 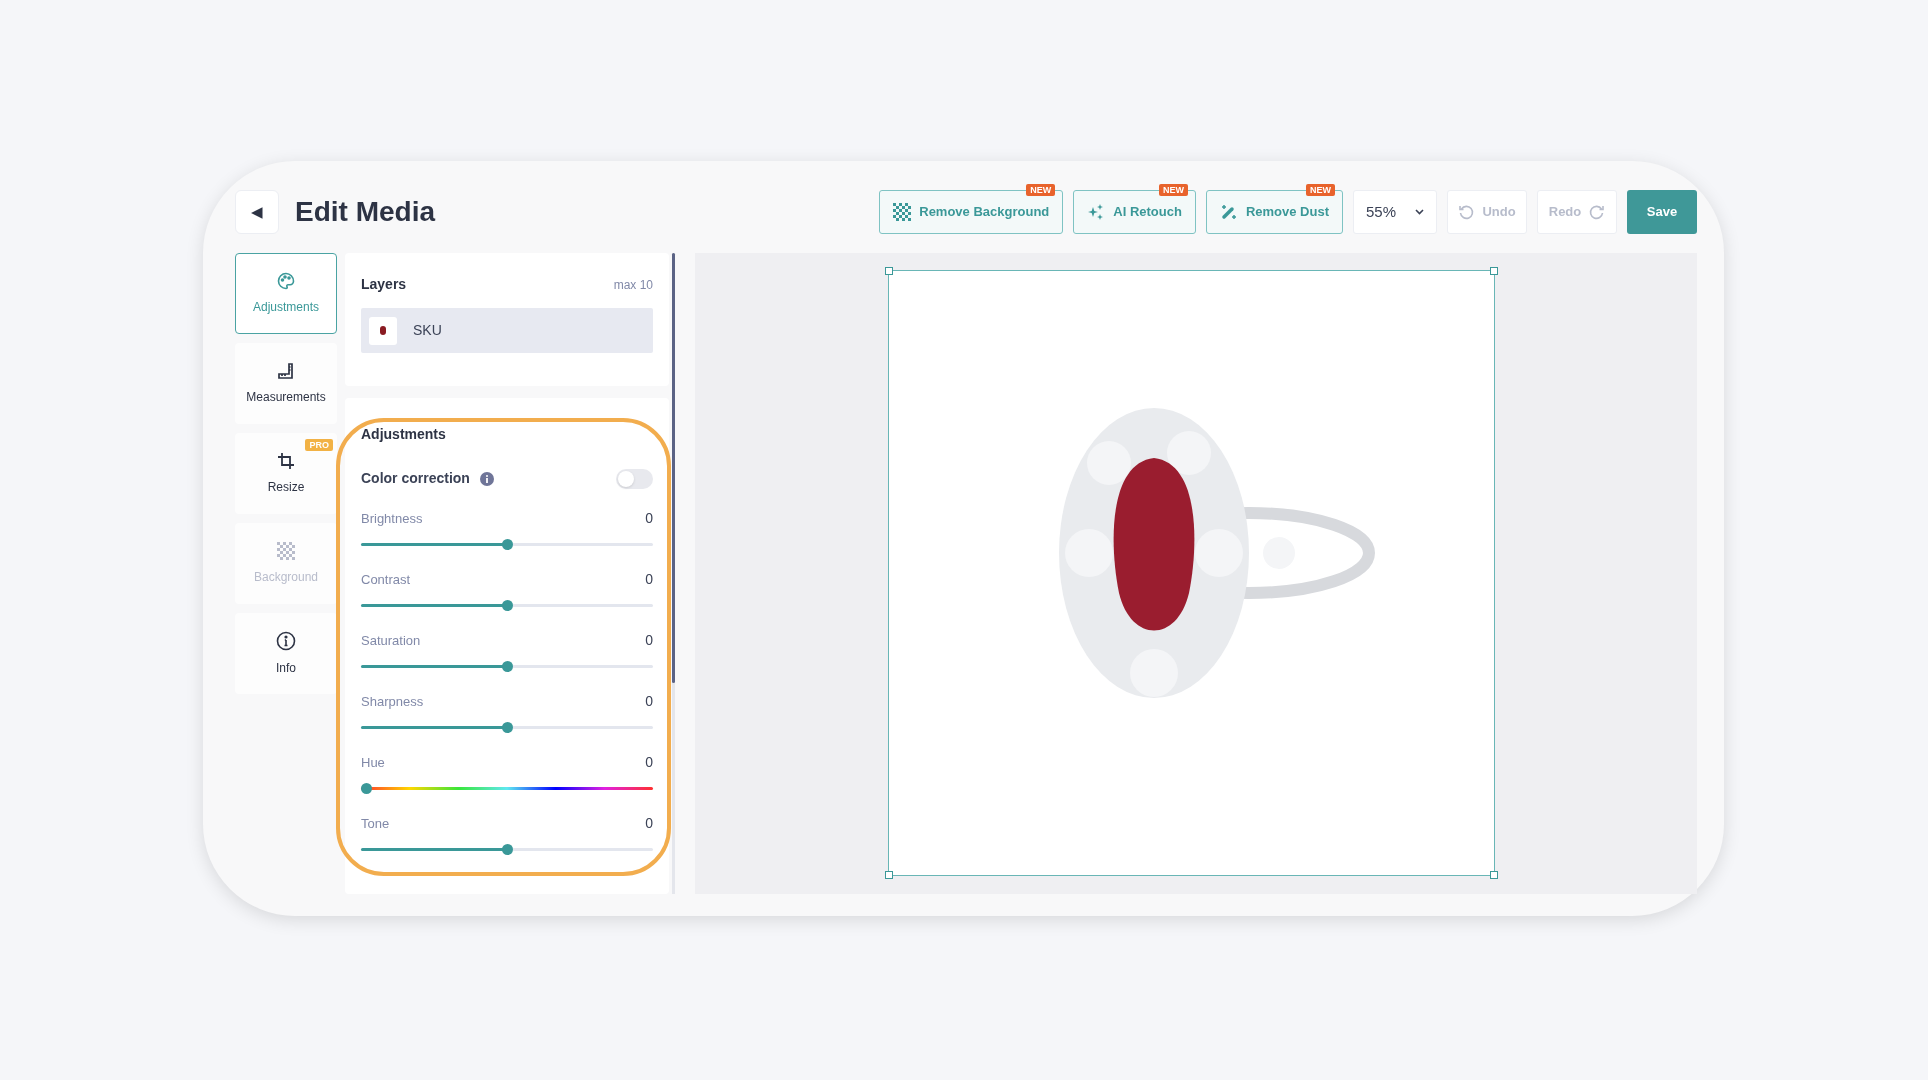 I want to click on slider-label: Saturation, so click(x=391, y=640).